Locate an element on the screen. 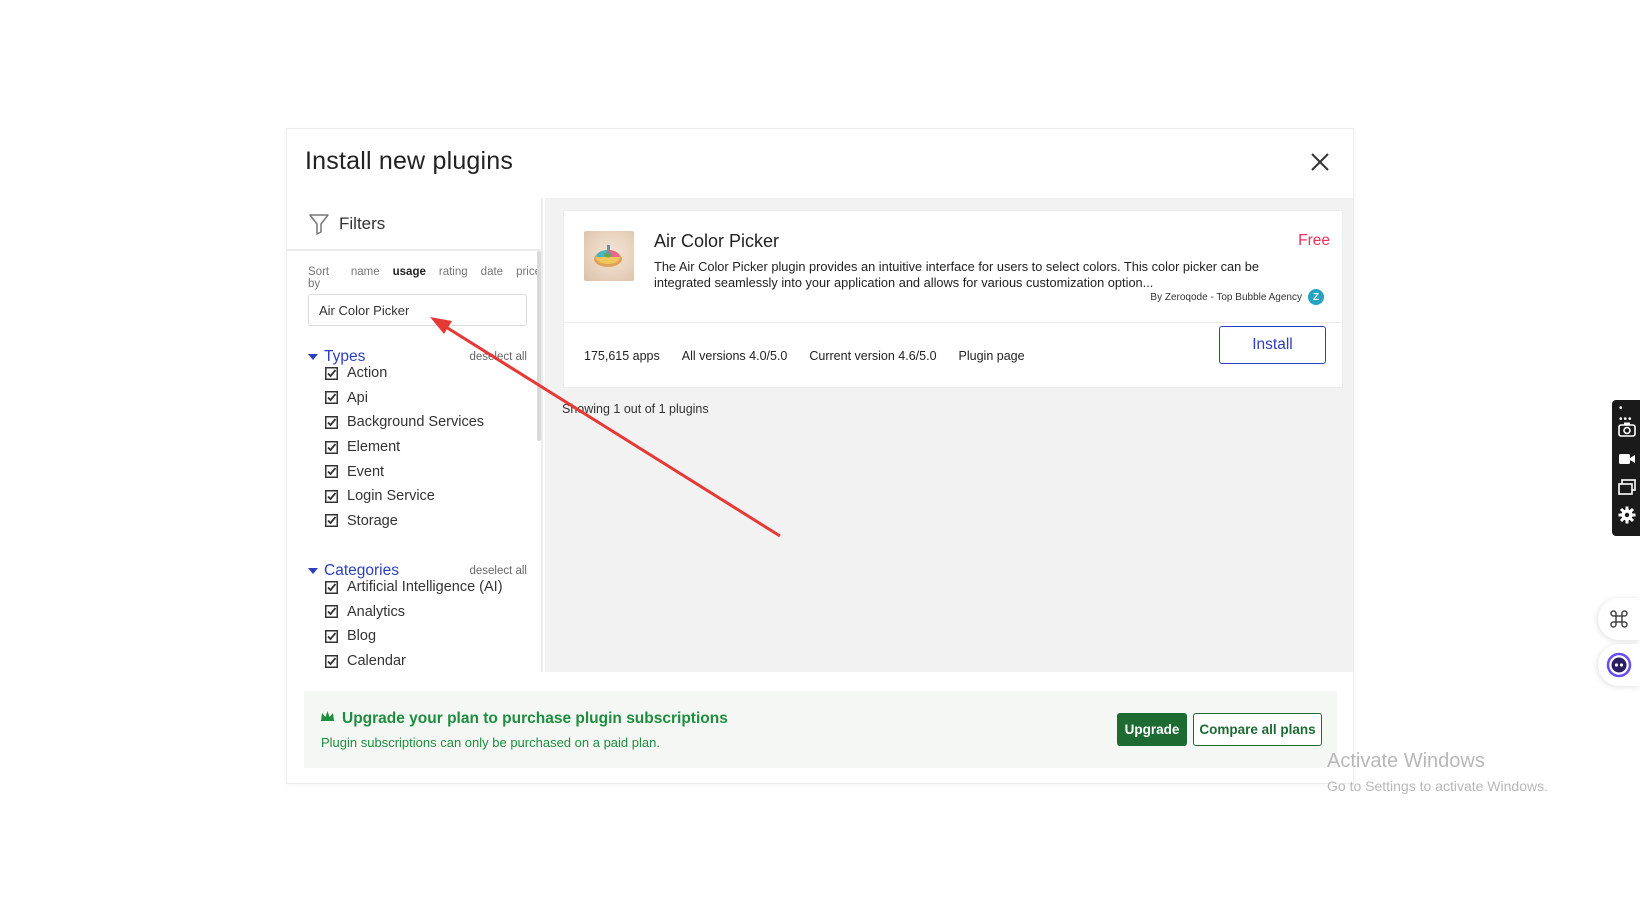 This screenshot has width=1640, height=924. command-shortcut-button is located at coordinates (1619, 619).